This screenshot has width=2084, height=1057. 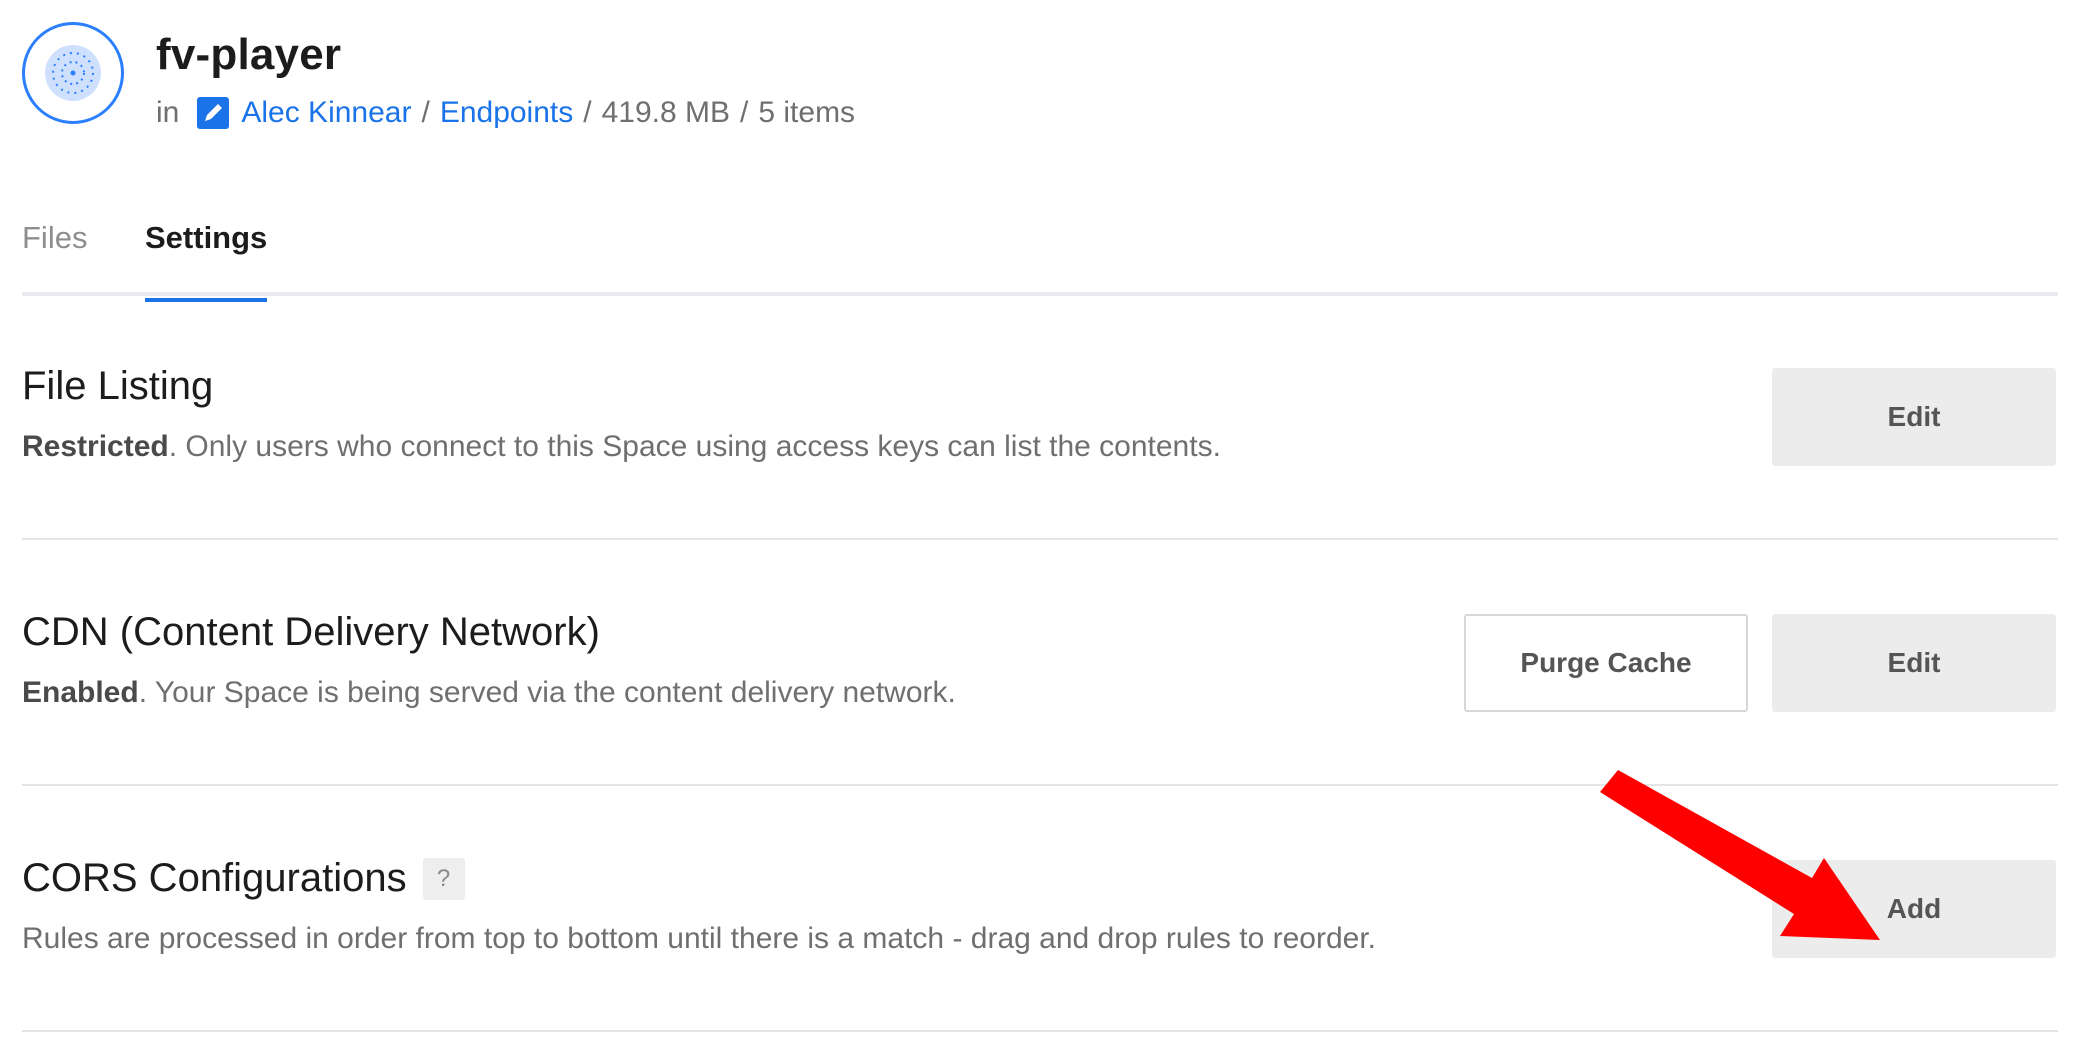 I want to click on breadcrumb-project-link: Endpoints, so click(x=506, y=113).